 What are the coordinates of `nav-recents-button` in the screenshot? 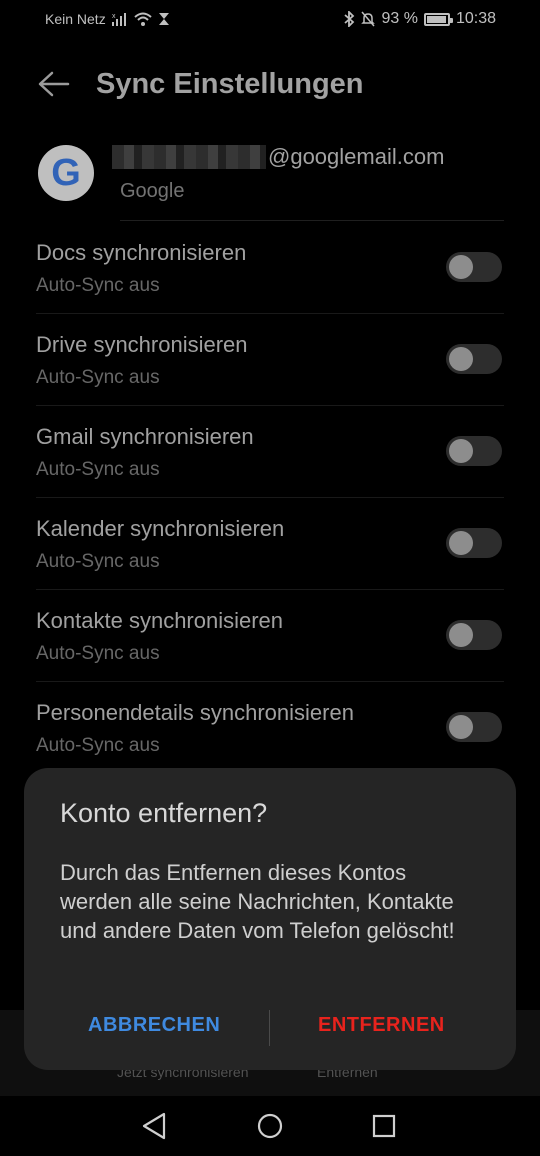 It's located at (384, 1126).